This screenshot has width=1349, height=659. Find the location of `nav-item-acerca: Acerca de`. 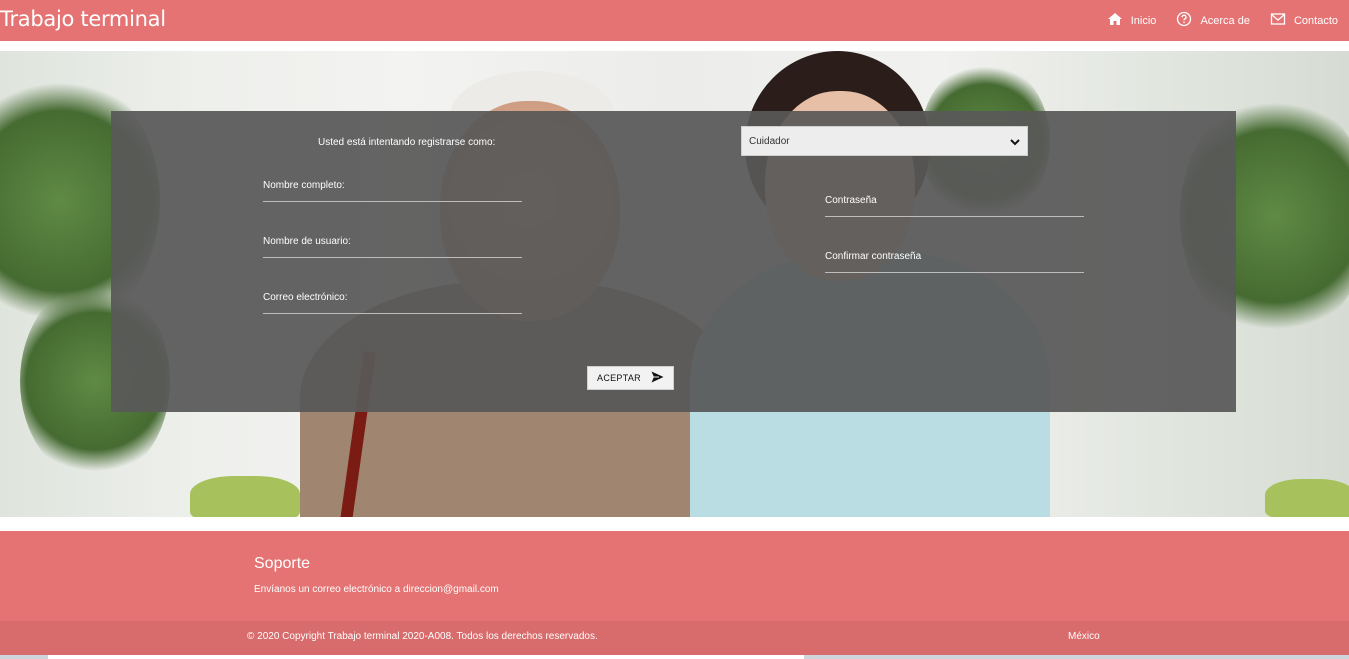

nav-item-acerca: Acerca de is located at coordinates (1213, 20).